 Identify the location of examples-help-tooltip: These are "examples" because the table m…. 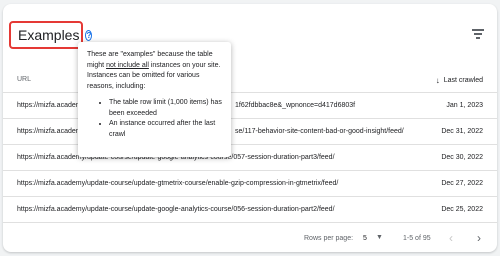
(154, 99).